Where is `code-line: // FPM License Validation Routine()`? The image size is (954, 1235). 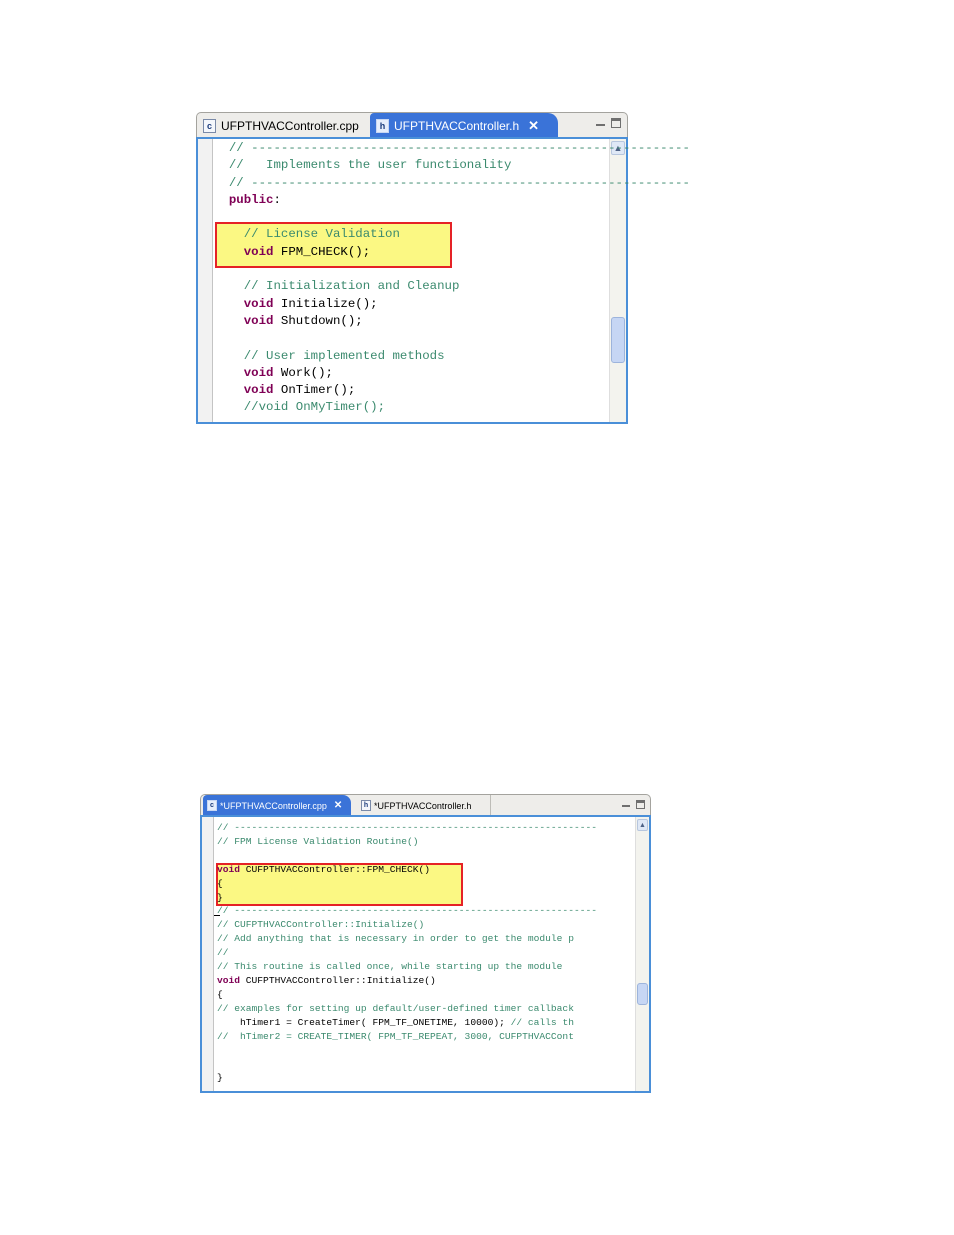 code-line: // FPM License Validation Routine() is located at coordinates (407, 842).